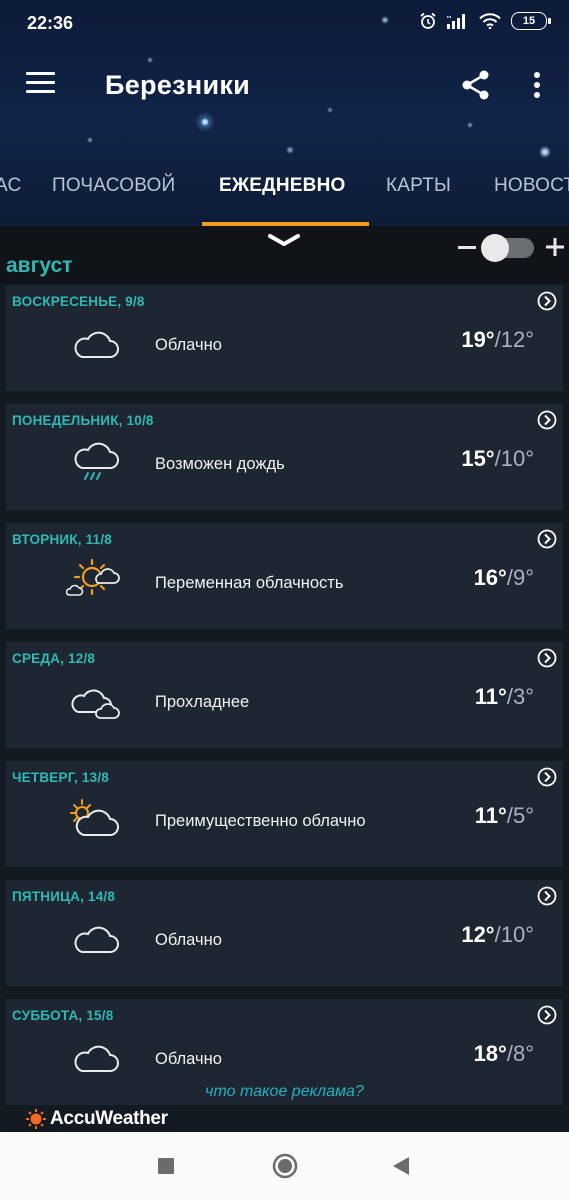  What do you see at coordinates (64, 896) in the screenshot?
I see `day-date: ПЯТНИЦА, 14/8` at bounding box center [64, 896].